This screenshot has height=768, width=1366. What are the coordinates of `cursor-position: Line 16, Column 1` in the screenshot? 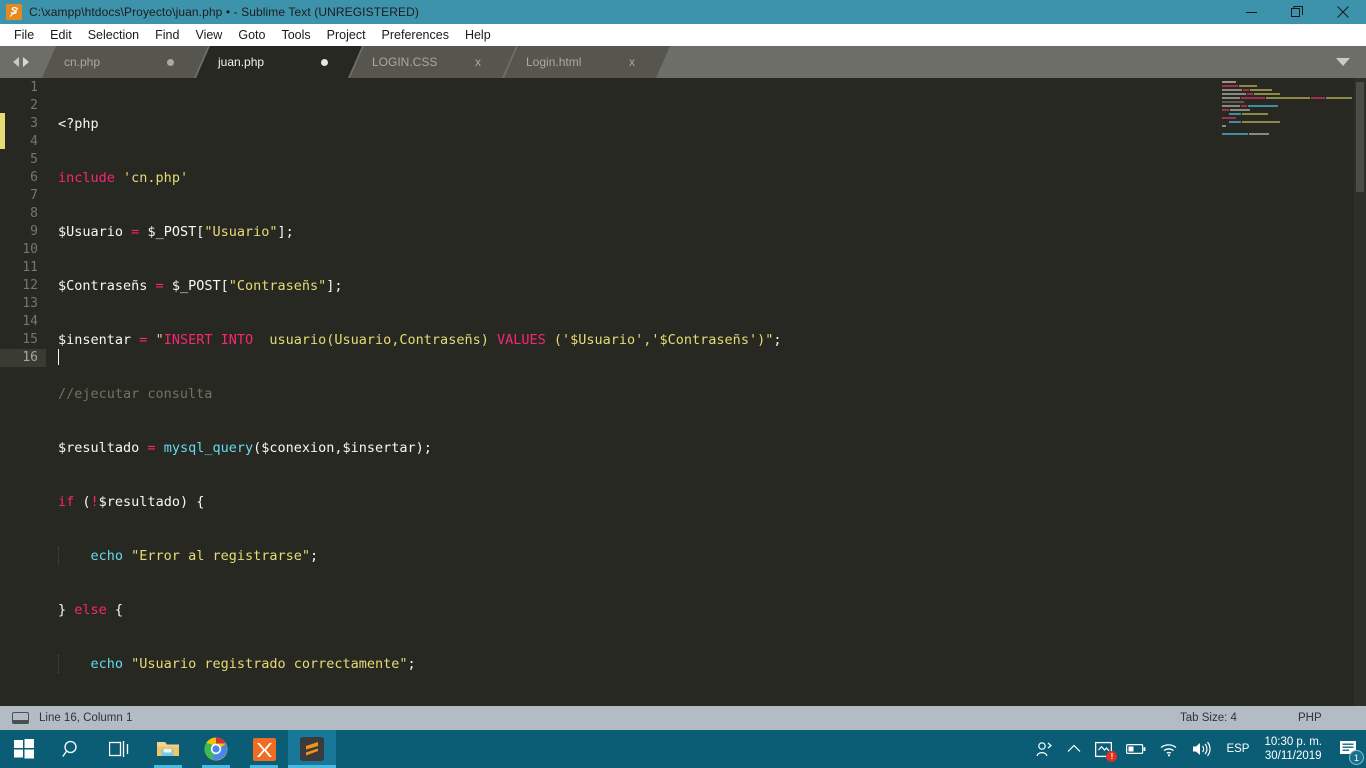 It's located at (86, 718).